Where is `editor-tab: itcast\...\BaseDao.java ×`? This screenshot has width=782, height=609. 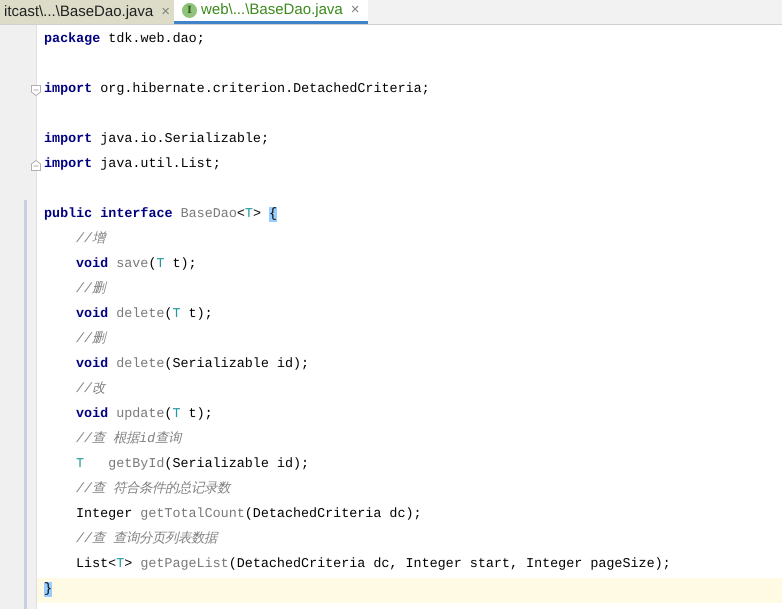 editor-tab: itcast\...\BaseDao.java × is located at coordinates (87, 12).